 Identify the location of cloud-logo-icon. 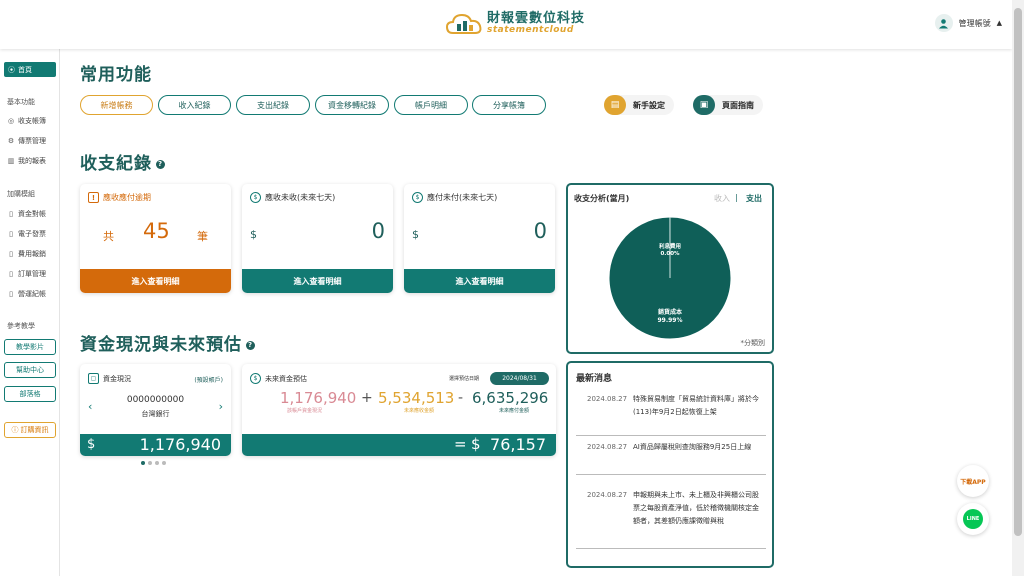
(463, 23).